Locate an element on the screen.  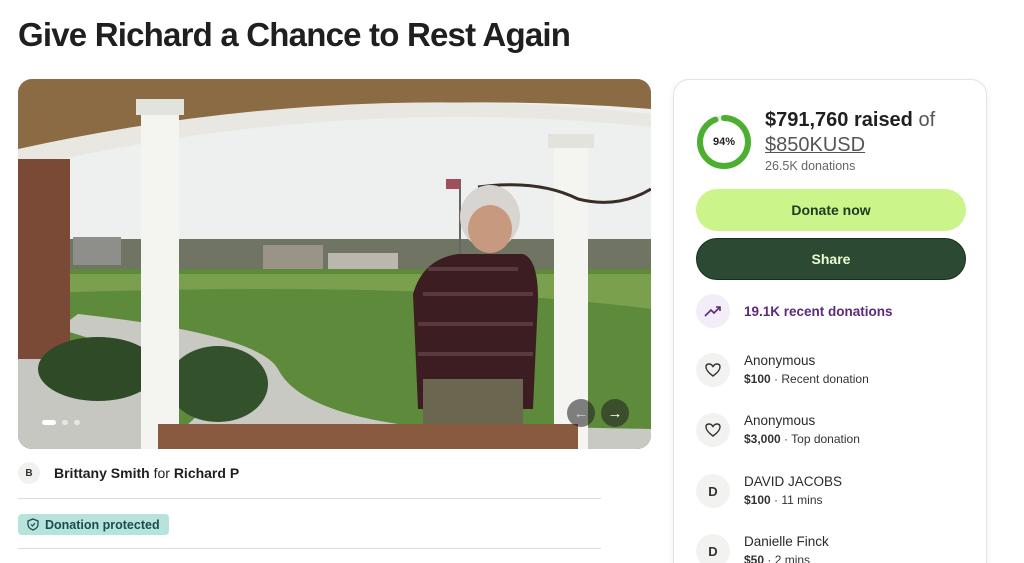
donor-meta: $100 · Recent donation is located at coordinates (806, 379).